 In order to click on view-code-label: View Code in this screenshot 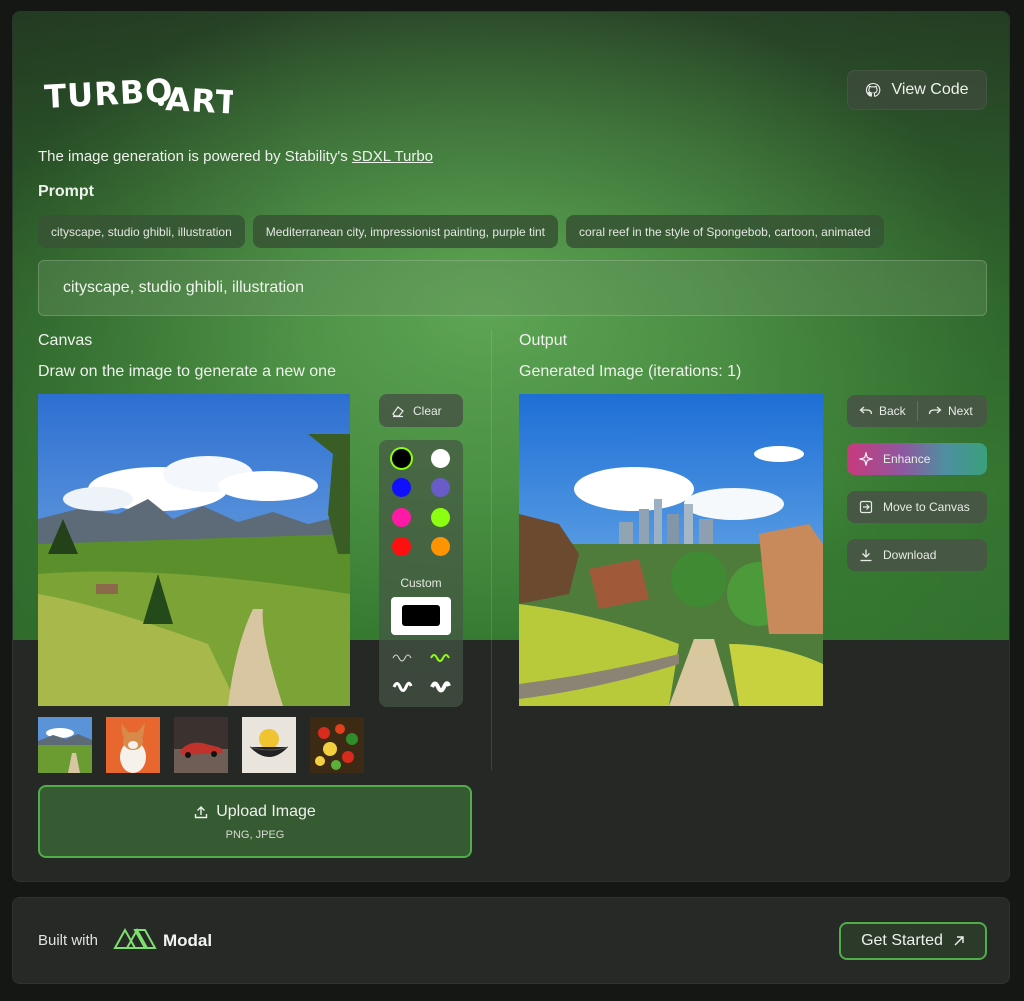, I will do `click(930, 89)`.